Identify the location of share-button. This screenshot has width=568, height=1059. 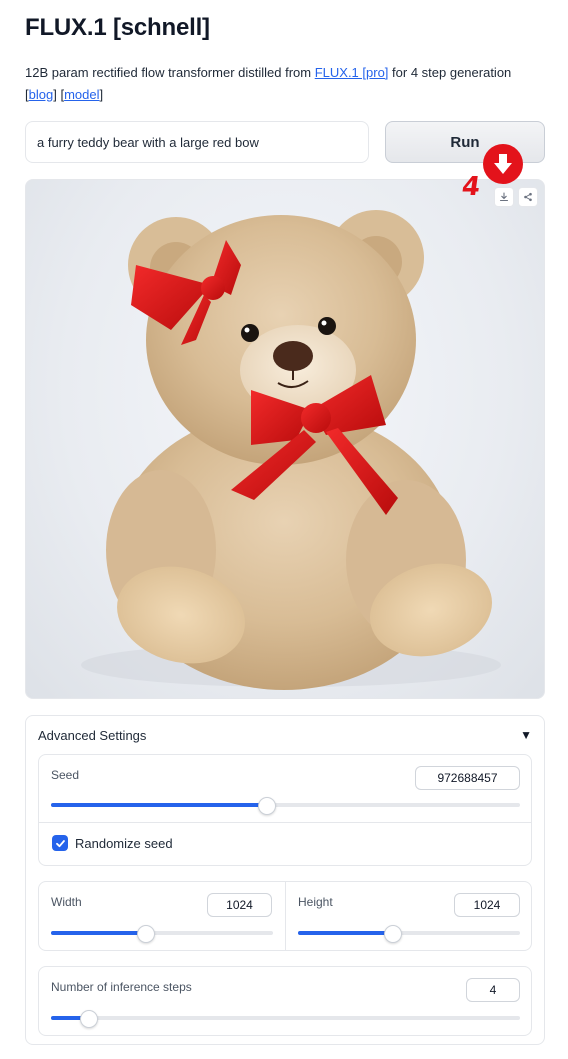
(528, 197).